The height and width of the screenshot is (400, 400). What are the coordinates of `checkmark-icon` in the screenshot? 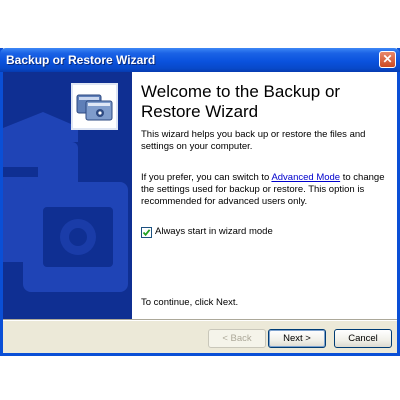 It's located at (146, 232).